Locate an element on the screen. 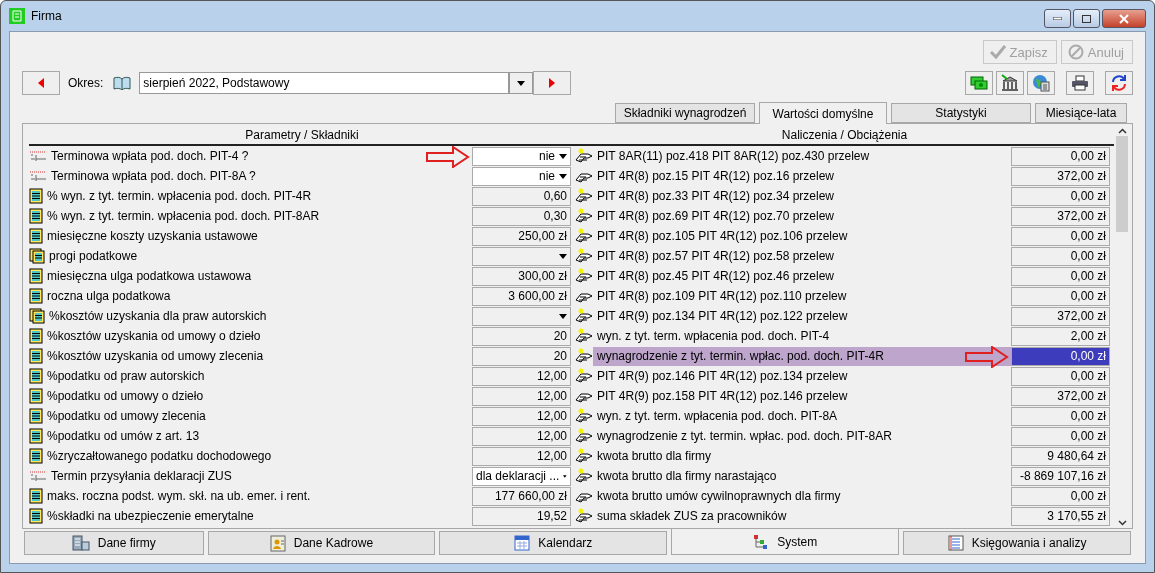  tables-icon is located at coordinates (37, 256).